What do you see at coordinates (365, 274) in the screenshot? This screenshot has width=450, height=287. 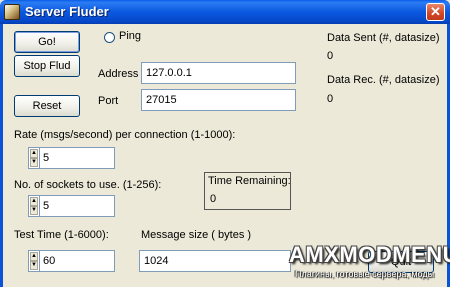 I see `watermark-tagline: Плагины, готовые сервера, моды` at bounding box center [365, 274].